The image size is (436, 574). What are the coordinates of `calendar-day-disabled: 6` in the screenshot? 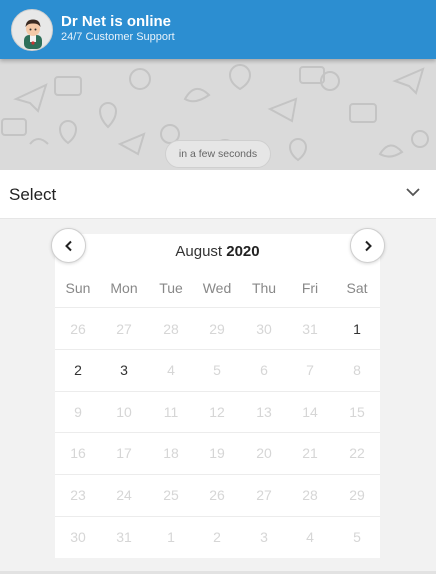 It's located at (264, 370).